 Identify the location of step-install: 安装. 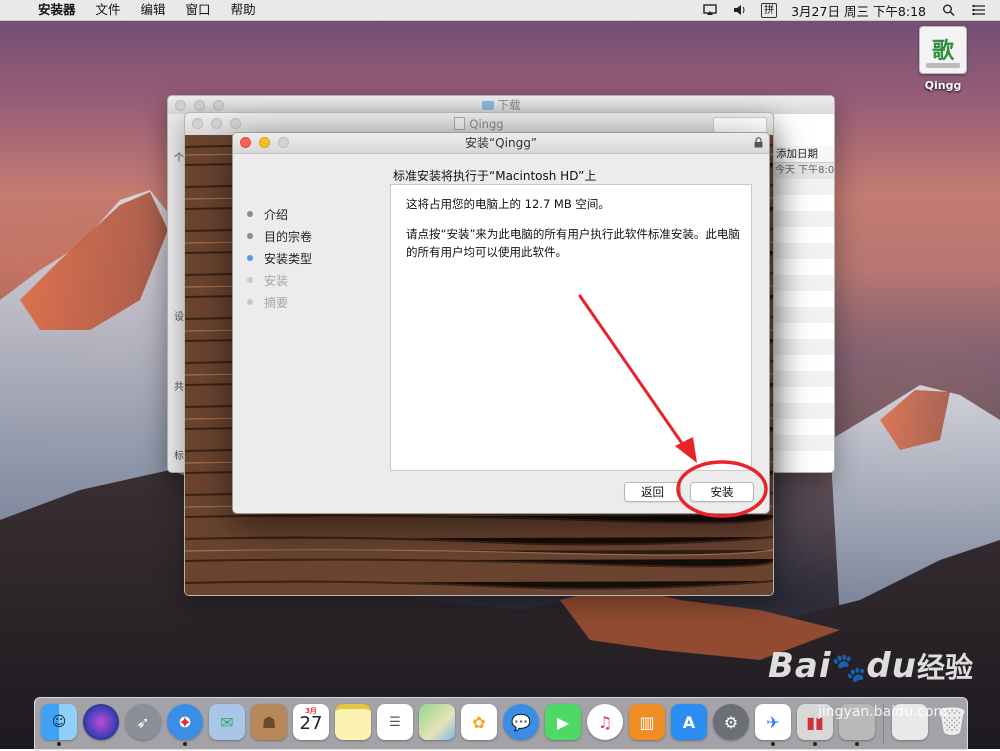
(279, 280).